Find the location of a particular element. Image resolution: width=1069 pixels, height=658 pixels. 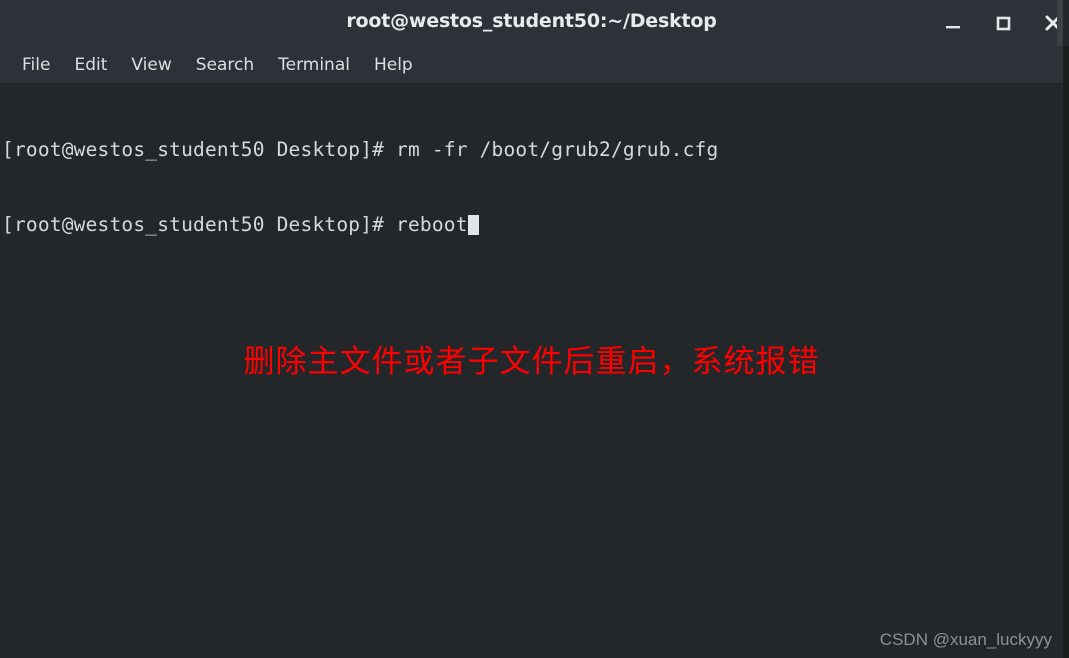

annotation-text: 删除主文件或者子文件后重启，系统报错 is located at coordinates (531, 362).